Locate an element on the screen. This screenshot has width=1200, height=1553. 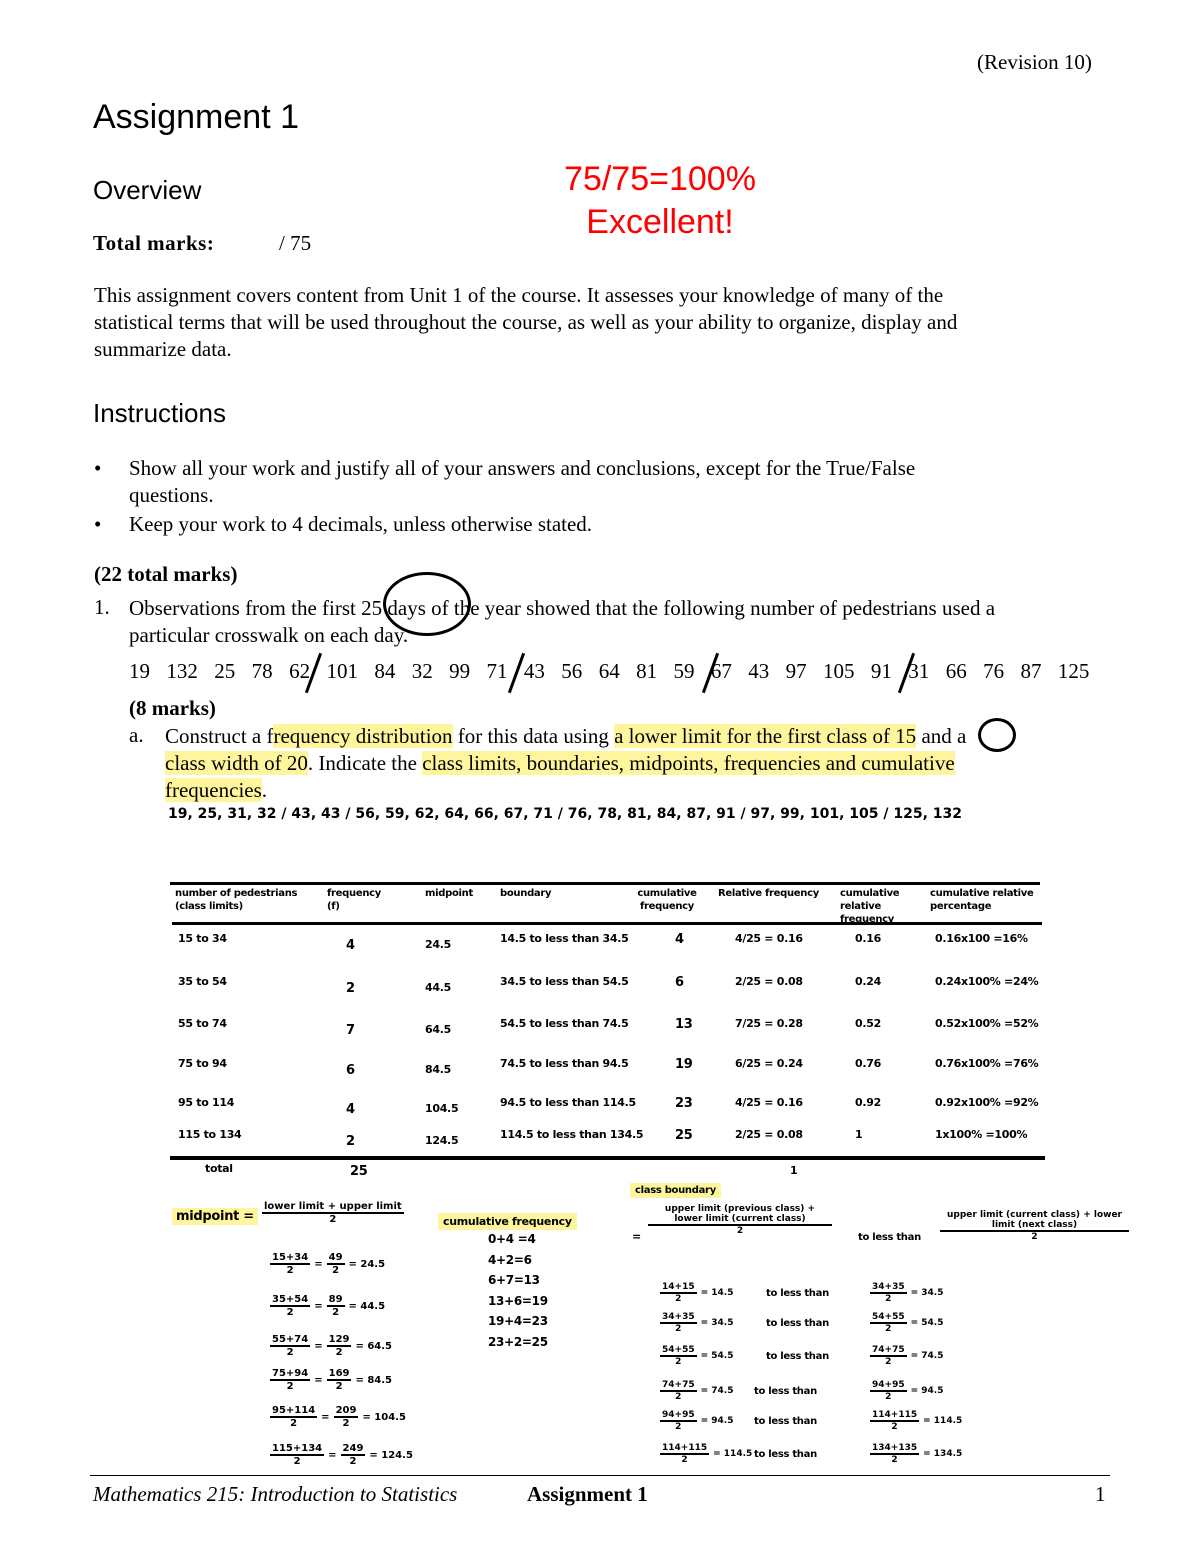
midpoint-calc: 115+134 2 = 249 2 = 124.5 is located at coordinates (341, 1455).